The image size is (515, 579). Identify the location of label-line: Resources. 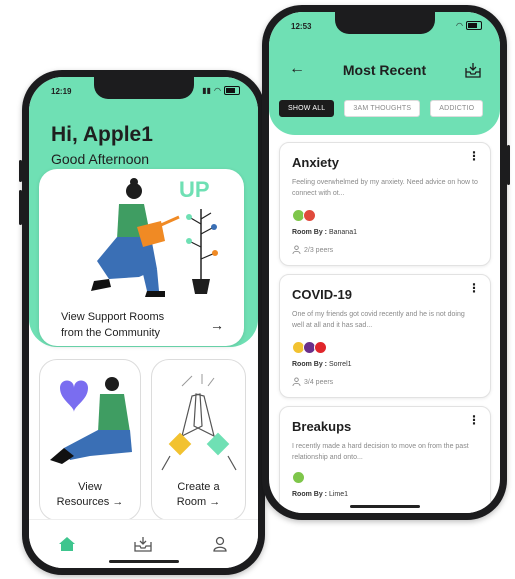
(83, 502).